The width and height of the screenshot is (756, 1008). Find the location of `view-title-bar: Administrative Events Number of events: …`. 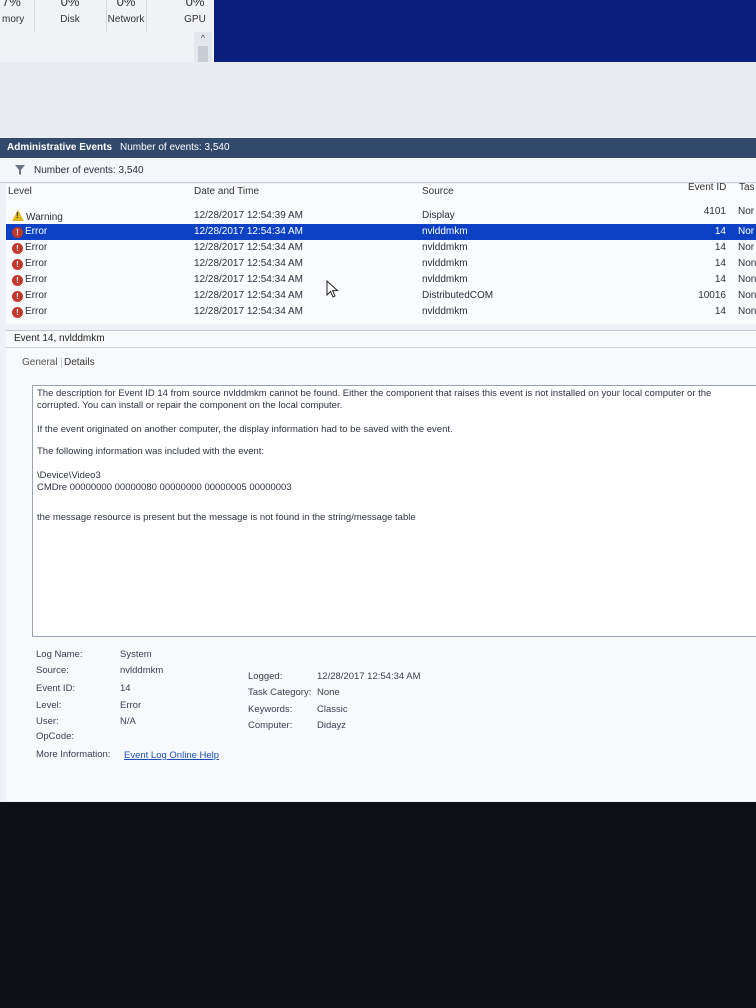

view-title-bar: Administrative Events Number of events: … is located at coordinates (378, 148).